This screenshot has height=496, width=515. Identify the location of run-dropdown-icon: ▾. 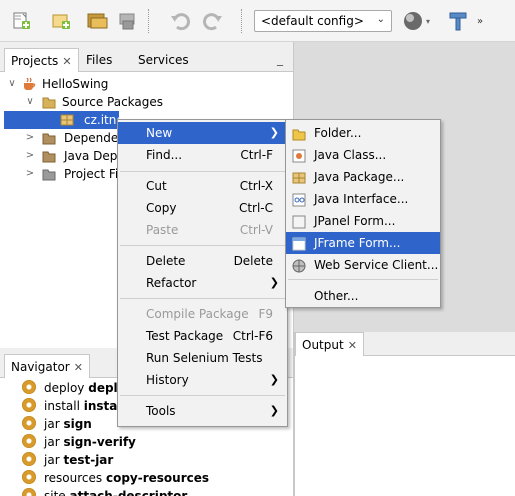
(428, 21).